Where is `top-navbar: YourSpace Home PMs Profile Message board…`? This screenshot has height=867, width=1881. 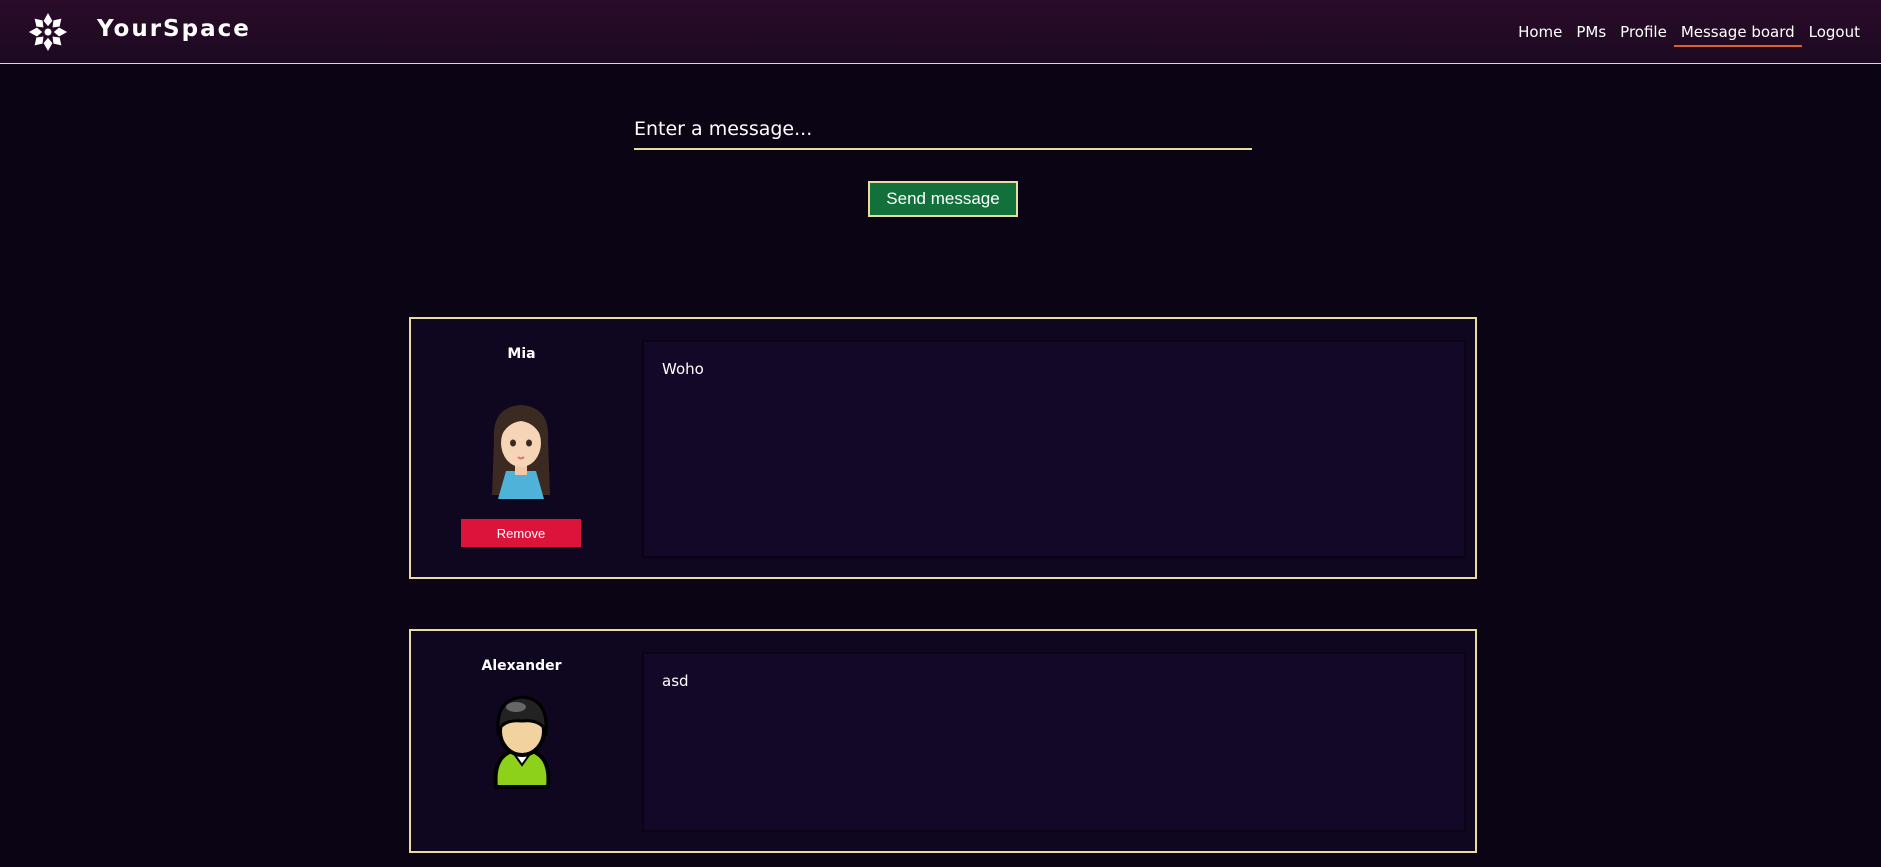
top-navbar: YourSpace Home PMs Profile Message board… is located at coordinates (940, 32).